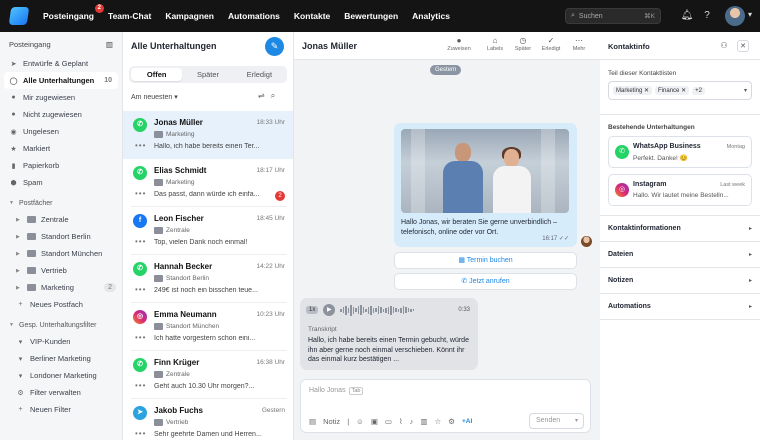  I want to click on nav-team-chat: Team-Chat, so click(129, 16).